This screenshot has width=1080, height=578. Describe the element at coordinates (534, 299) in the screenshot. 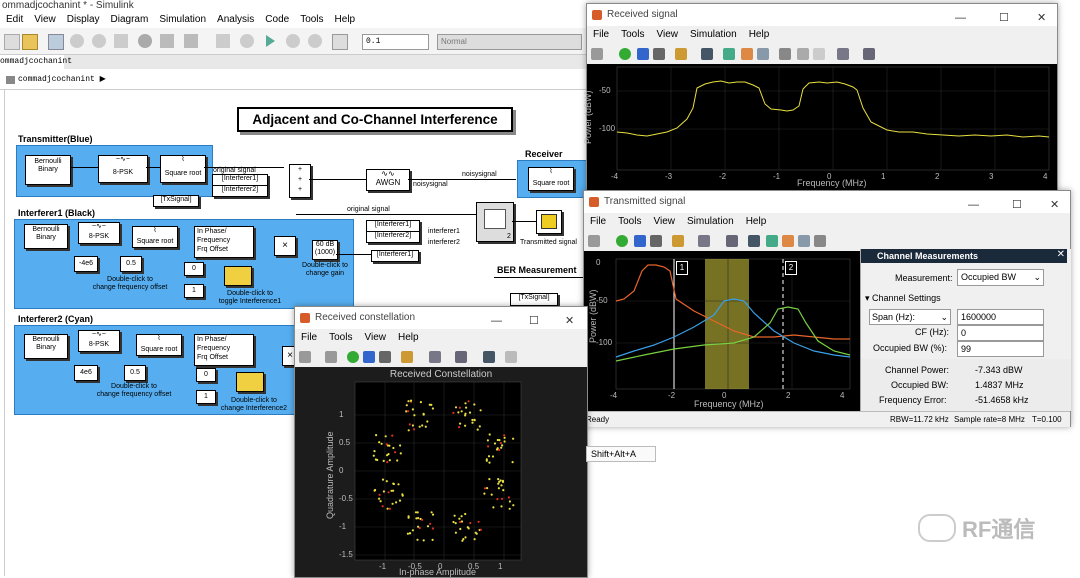

I see `ber-txsignal-from: [TxSignal]` at that location.